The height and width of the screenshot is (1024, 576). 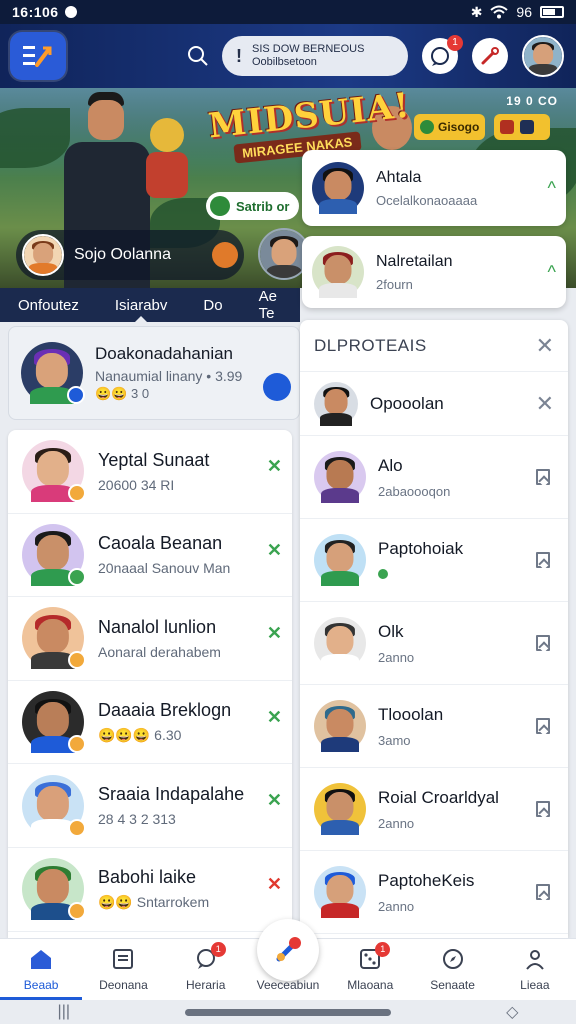 I want to click on nav-item-0: Beaab, so click(x=41, y=969).